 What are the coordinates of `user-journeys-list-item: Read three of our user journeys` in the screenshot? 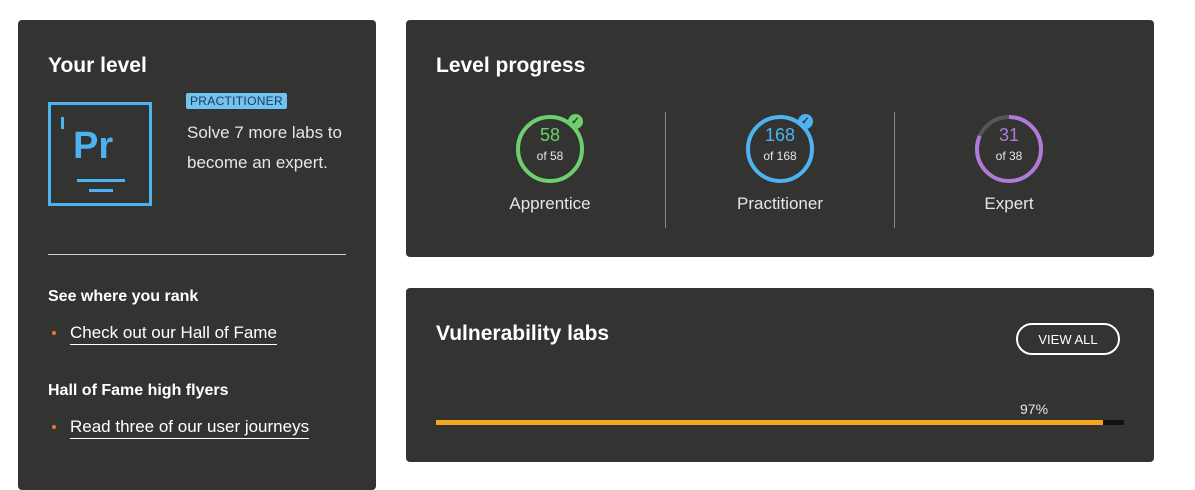 It's located at (181, 428).